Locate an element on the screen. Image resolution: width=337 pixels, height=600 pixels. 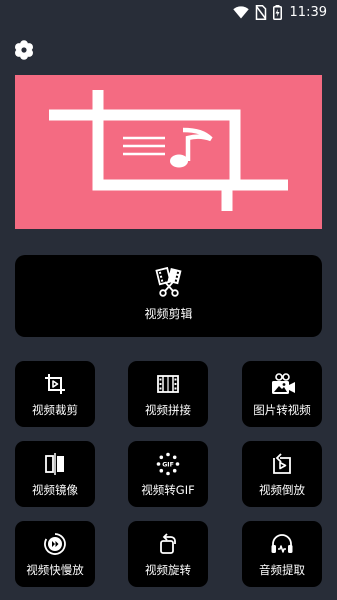
tile-label: 音频提取 is located at coordinates (282, 570).